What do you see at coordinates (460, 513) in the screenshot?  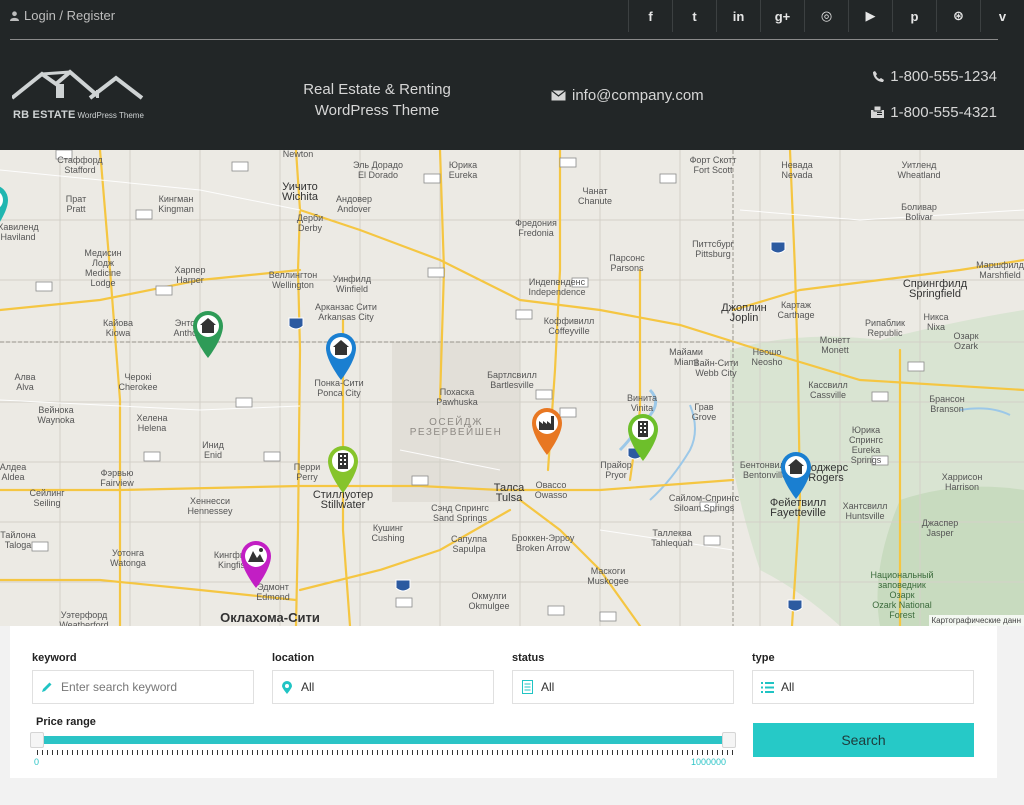 I see `map-place-label: Сэнд Спрингс Sand Springs` at bounding box center [460, 513].